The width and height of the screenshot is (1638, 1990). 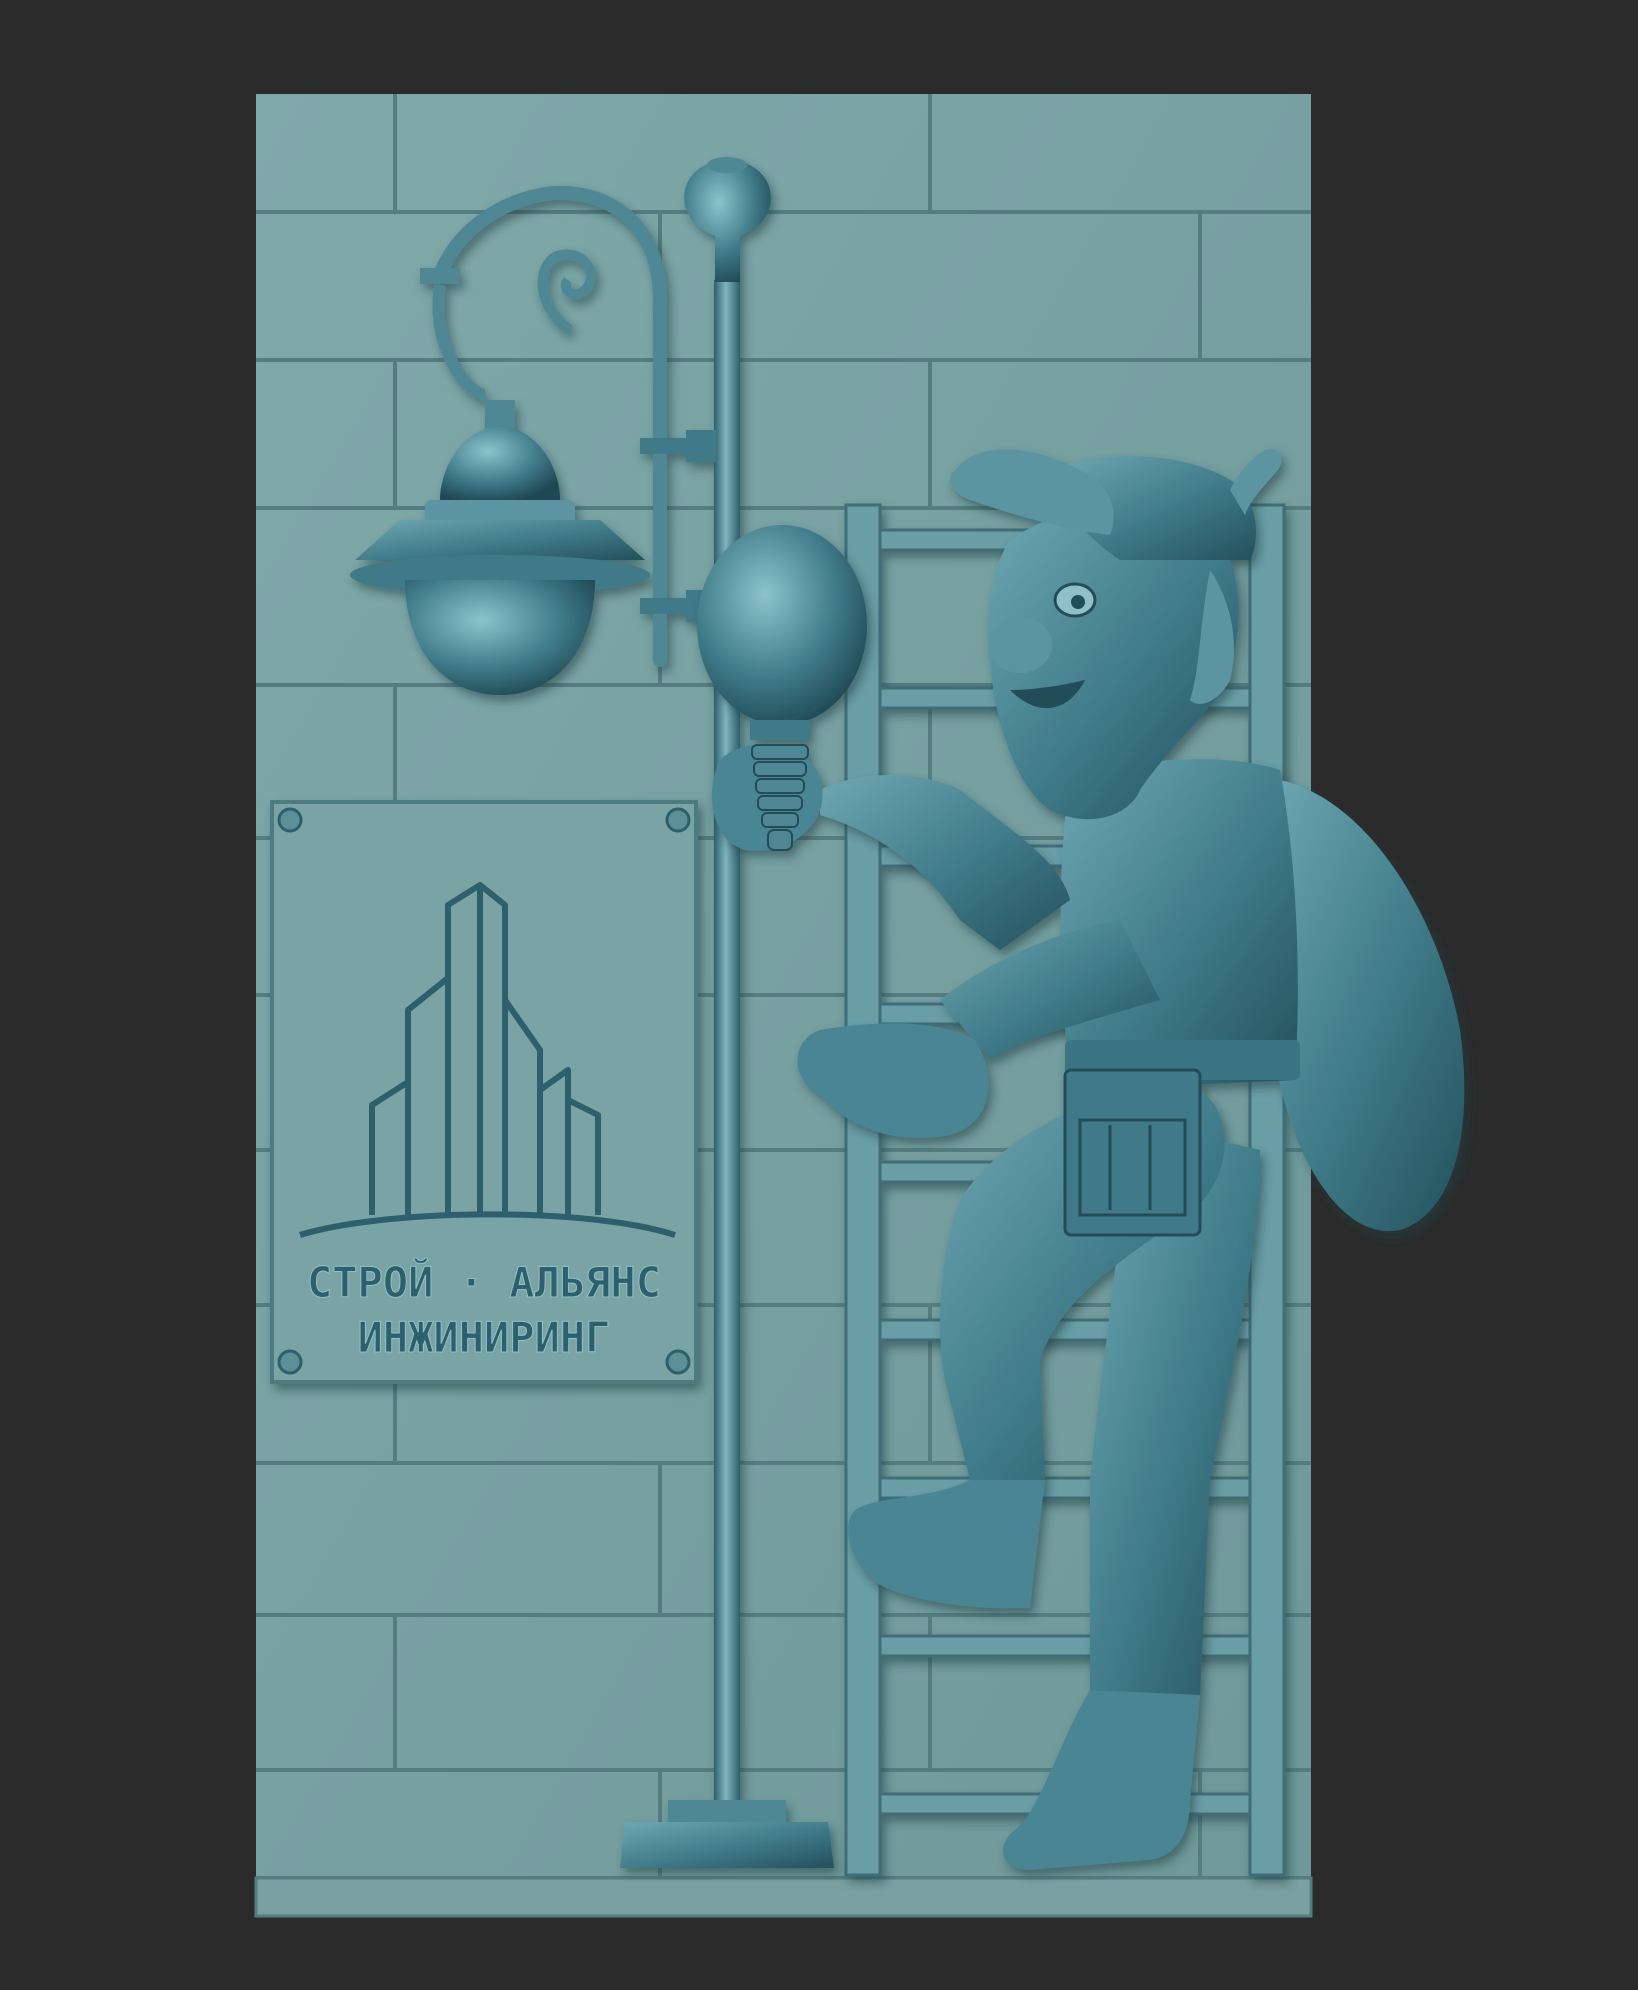 I want to click on company-plaque: СТРОЙ · АЛЬЯНС ИНЖИНИРИНГ, so click(x=484, y=1092).